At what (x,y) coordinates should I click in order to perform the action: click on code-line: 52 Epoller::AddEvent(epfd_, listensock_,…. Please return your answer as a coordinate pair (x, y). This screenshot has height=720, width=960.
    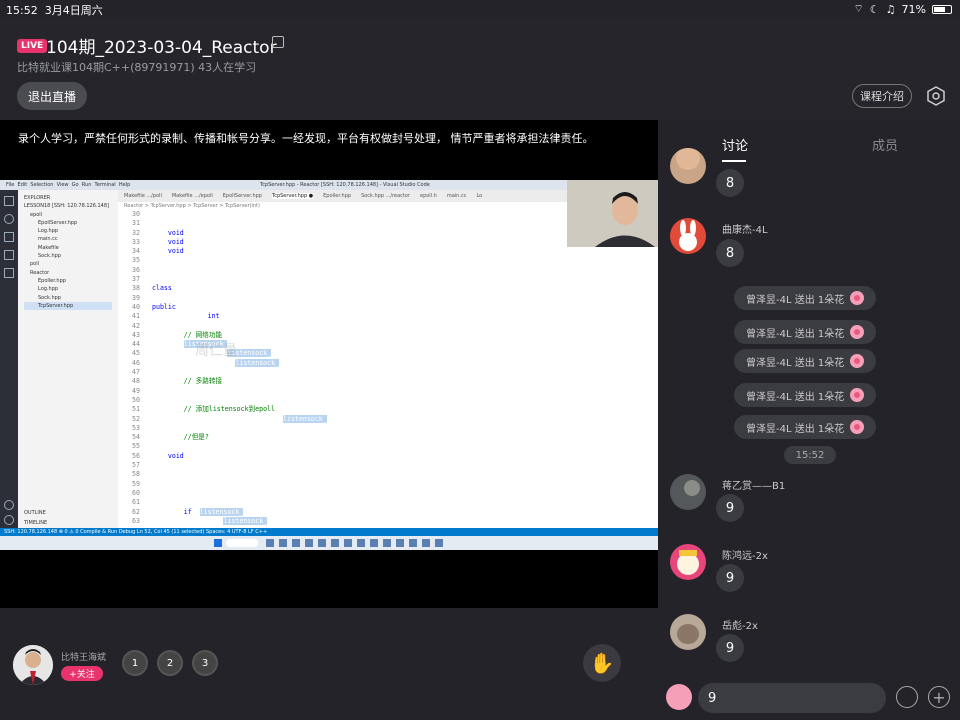
    Looking at the image, I should click on (388, 419).